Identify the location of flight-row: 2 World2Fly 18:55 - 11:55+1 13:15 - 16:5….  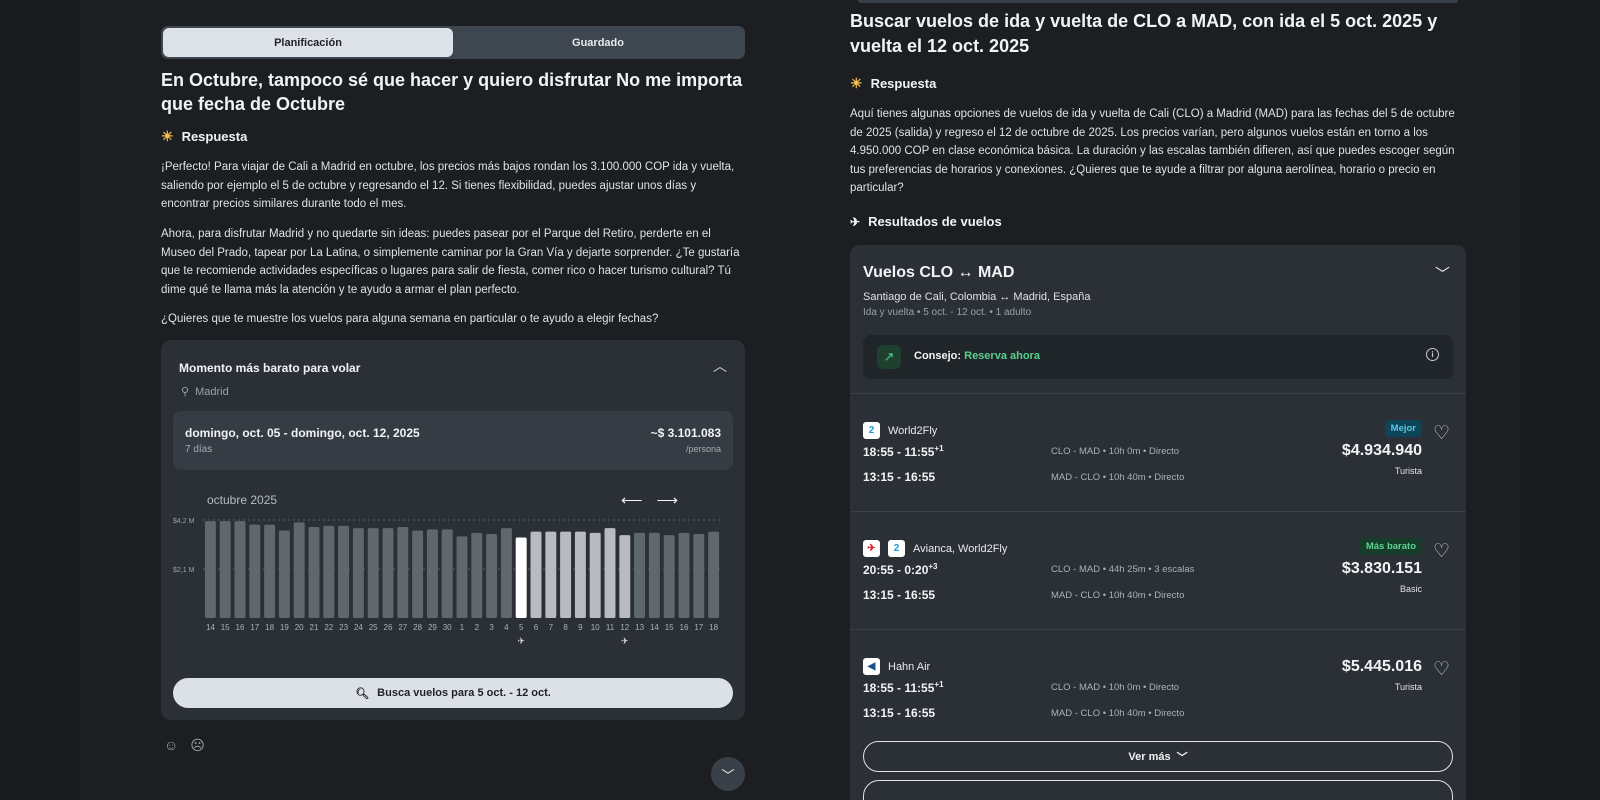
(1158, 452).